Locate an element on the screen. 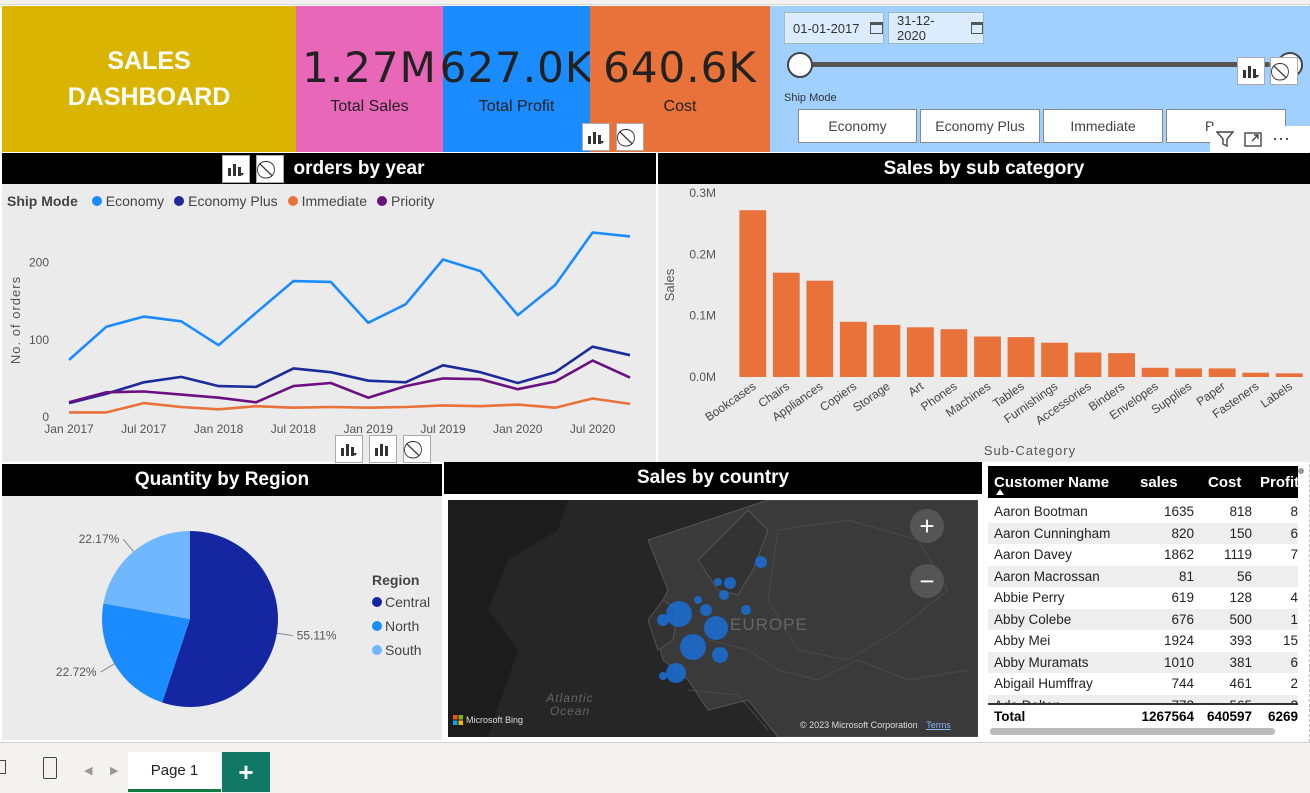 This screenshot has height=793, width=1310. visual-header-icons: ⋯ is located at coordinates (1260, 139).